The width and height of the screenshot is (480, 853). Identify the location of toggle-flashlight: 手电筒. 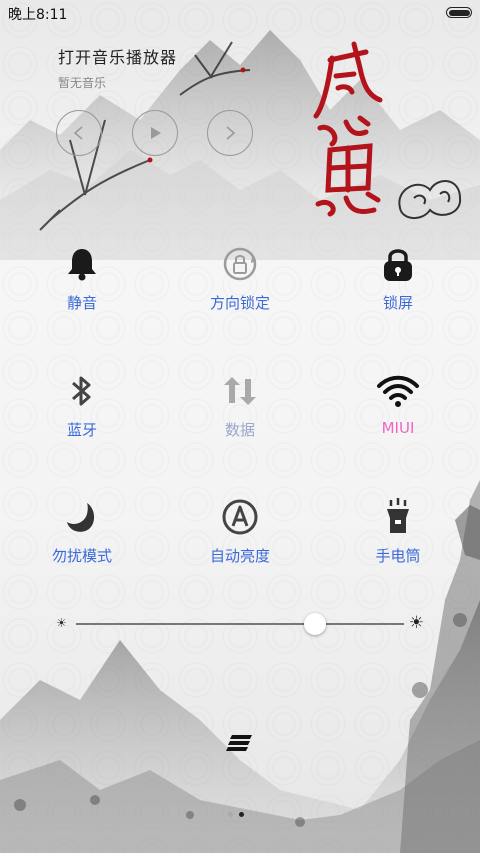
(398, 530).